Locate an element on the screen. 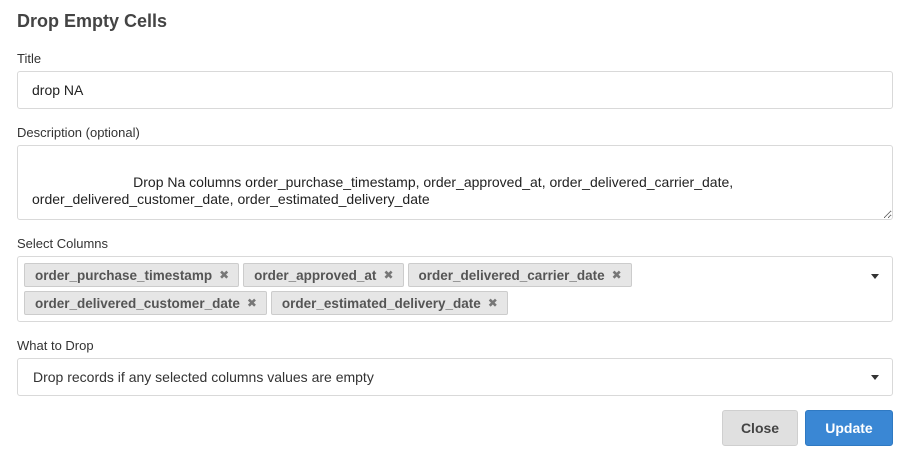 This screenshot has height=471, width=907. select-columns-label: Select Columns is located at coordinates (63, 243).